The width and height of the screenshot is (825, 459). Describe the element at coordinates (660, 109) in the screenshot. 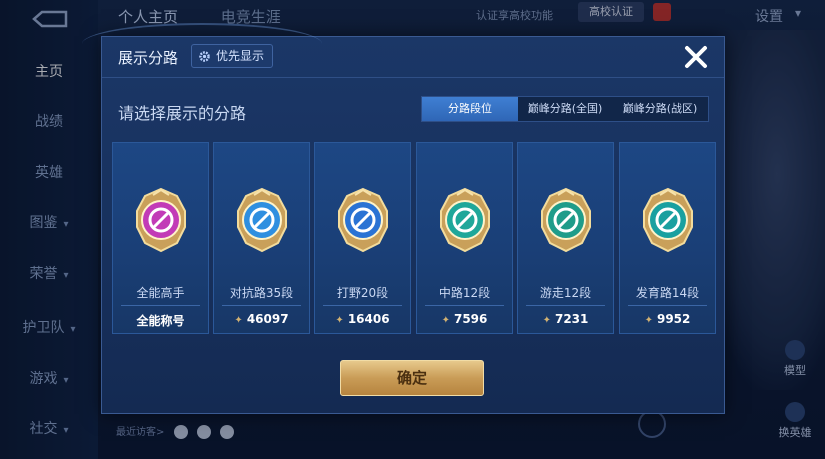

I see `tab-peak-region: 巅峰分路(战区)` at that location.